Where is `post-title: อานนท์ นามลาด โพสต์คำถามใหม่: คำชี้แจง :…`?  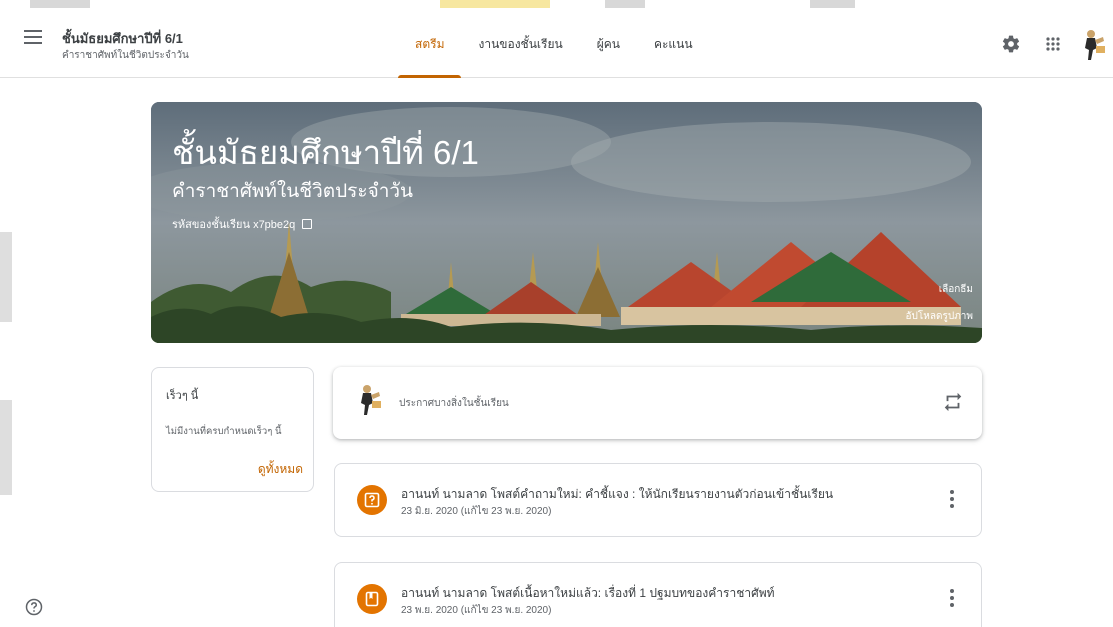 post-title: อานนท์ นามลาด โพสต์คำถามใหม่: คำชี้แจง :… is located at coordinates (617, 494).